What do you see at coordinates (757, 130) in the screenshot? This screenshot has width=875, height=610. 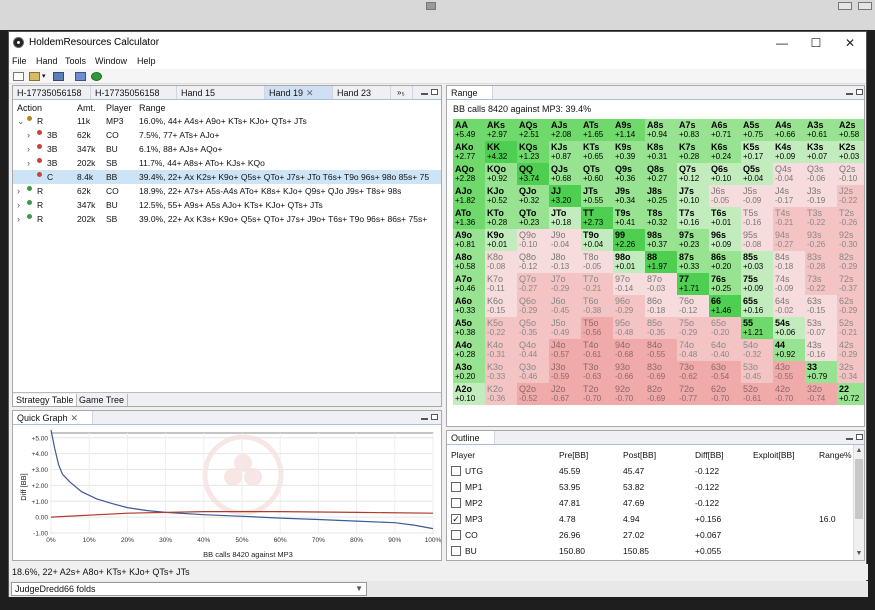 I see `range-cell: A5s +0.75` at bounding box center [757, 130].